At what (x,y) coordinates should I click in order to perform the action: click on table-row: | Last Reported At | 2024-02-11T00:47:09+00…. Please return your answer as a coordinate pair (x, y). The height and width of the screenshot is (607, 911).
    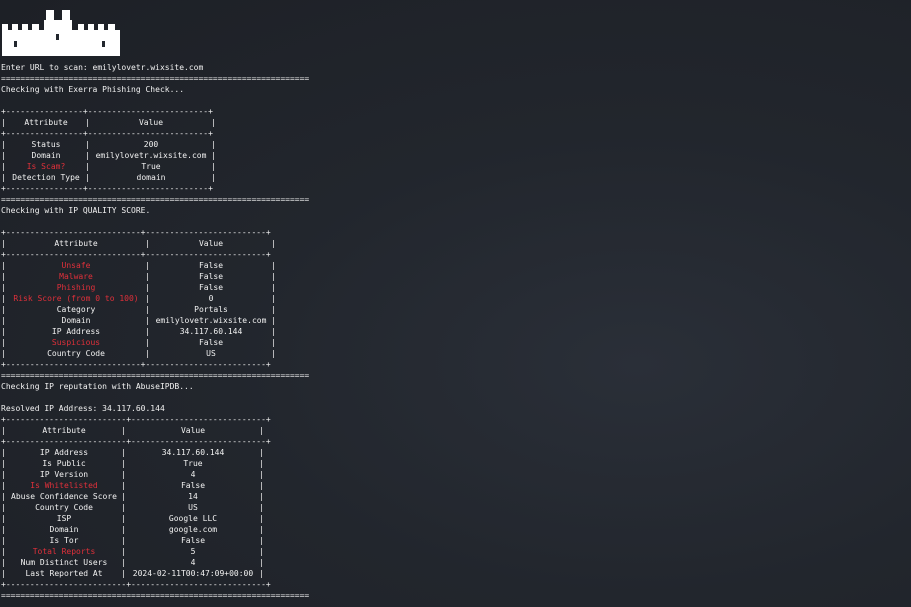
    Looking at the image, I should click on (132, 573).